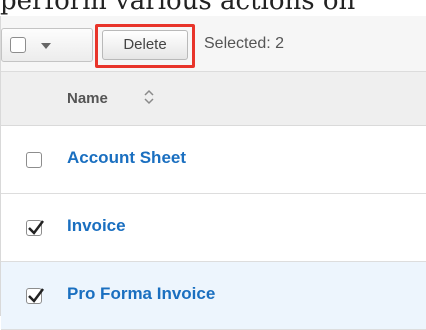 The image size is (426, 330). What do you see at coordinates (244, 43) in the screenshot?
I see `selected-count: Selected: 2` at bounding box center [244, 43].